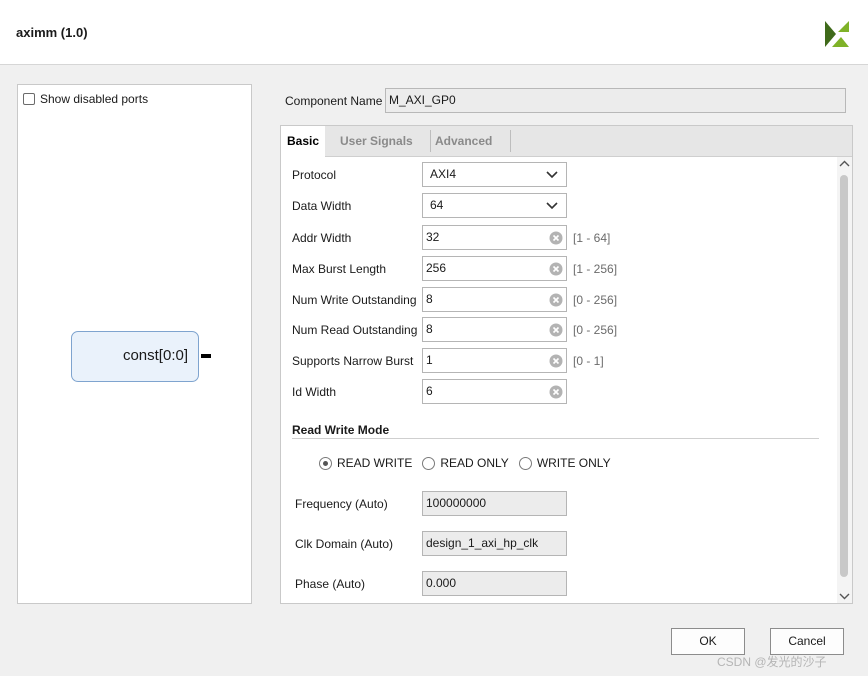 The width and height of the screenshot is (868, 676). Describe the element at coordinates (353, 361) in the screenshot. I see `supports-narrow-burst-label: Supports Narrow Burst` at that location.